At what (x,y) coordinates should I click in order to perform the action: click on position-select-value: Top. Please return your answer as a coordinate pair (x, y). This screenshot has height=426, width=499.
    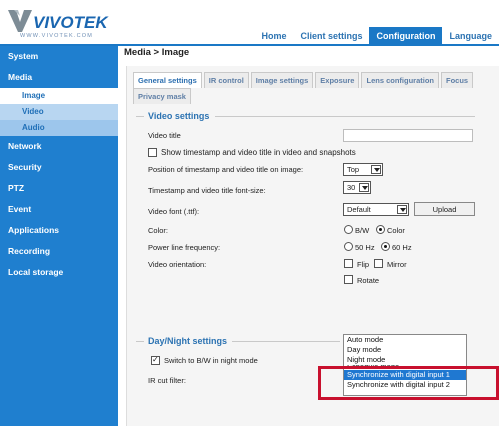
    Looking at the image, I should click on (353, 169).